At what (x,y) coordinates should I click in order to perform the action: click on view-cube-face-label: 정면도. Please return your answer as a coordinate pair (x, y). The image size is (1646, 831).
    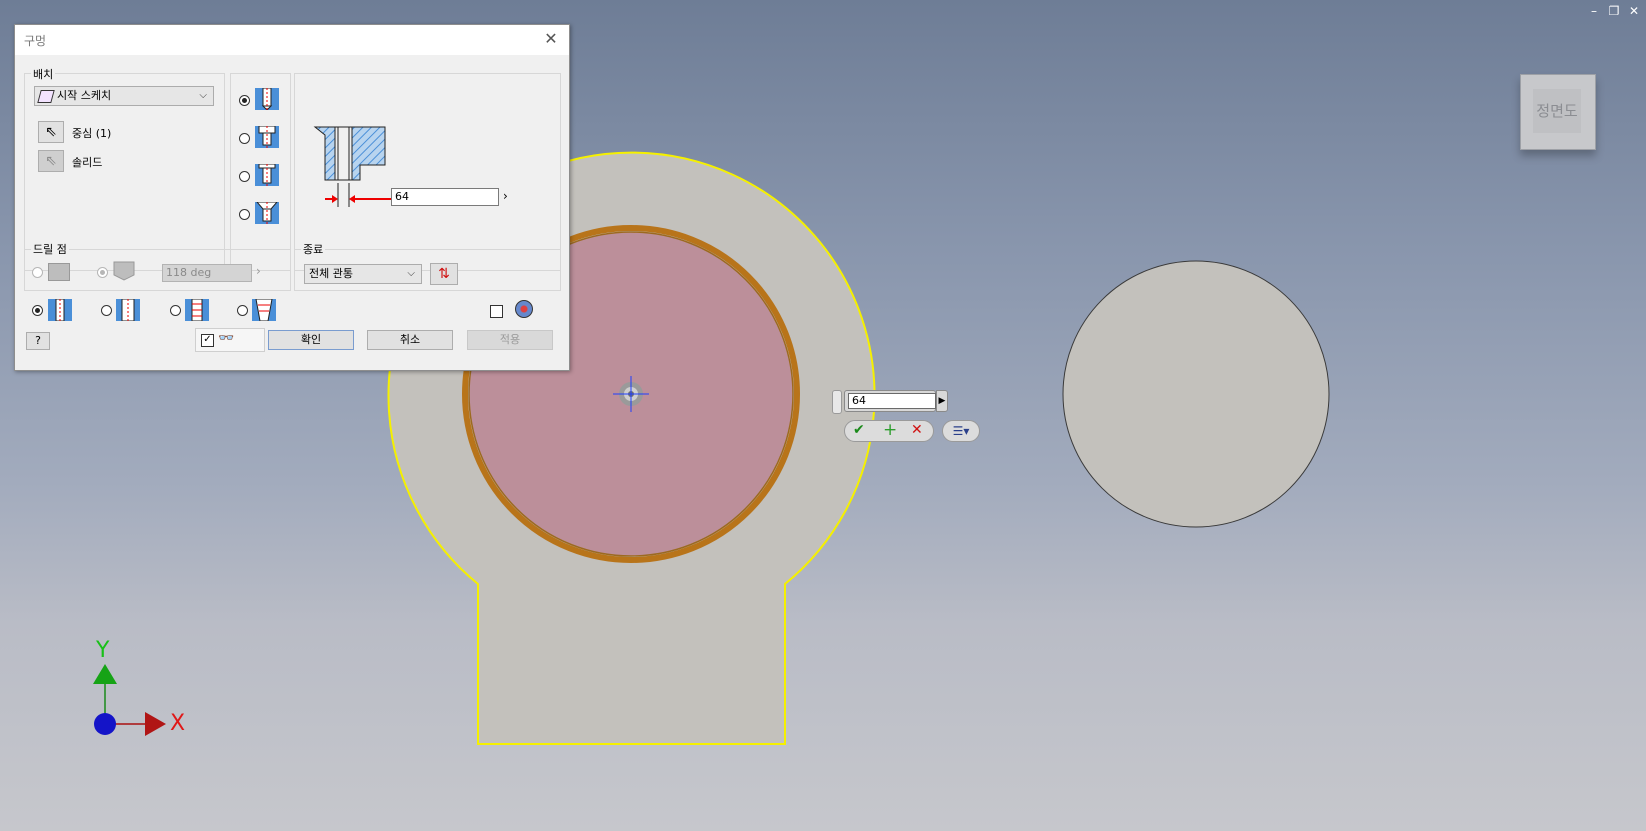
    Looking at the image, I should click on (1557, 111).